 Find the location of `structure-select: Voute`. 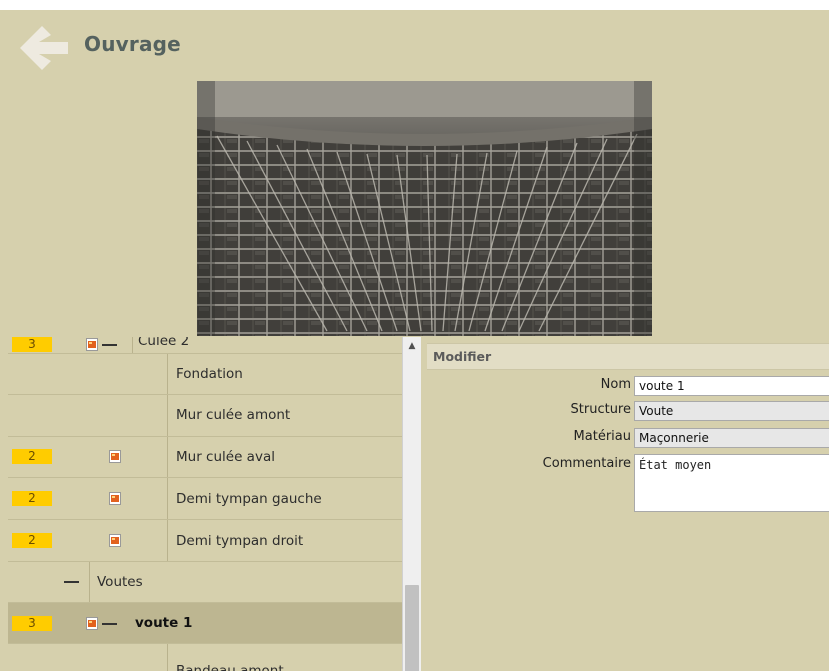

structure-select: Voute is located at coordinates (731, 411).